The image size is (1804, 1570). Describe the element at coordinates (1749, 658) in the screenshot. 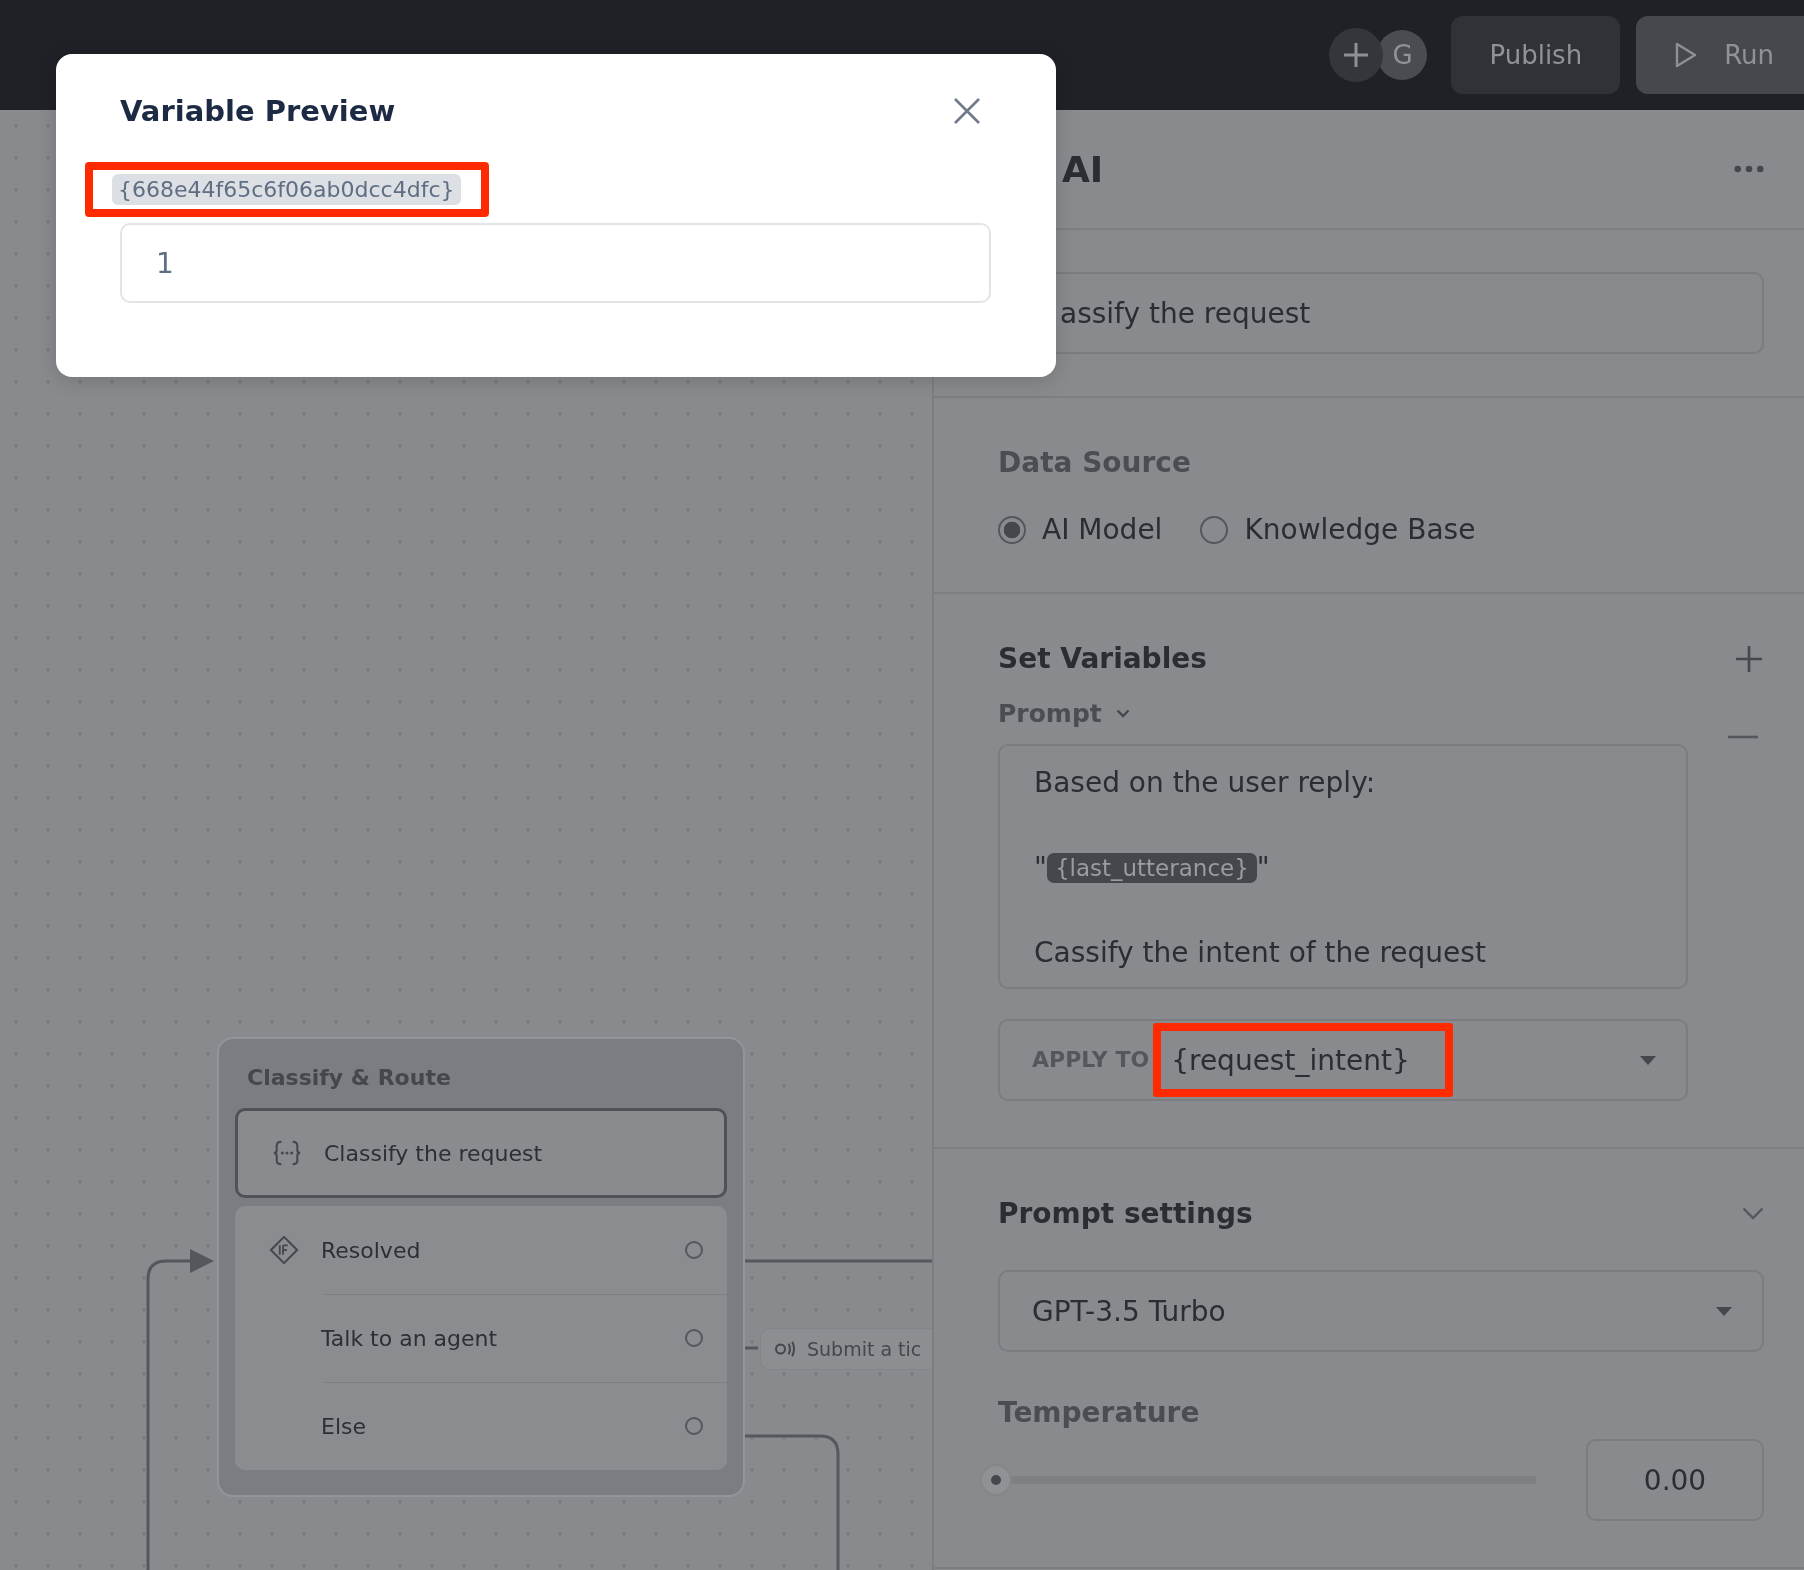

I see `plus-icon` at that location.